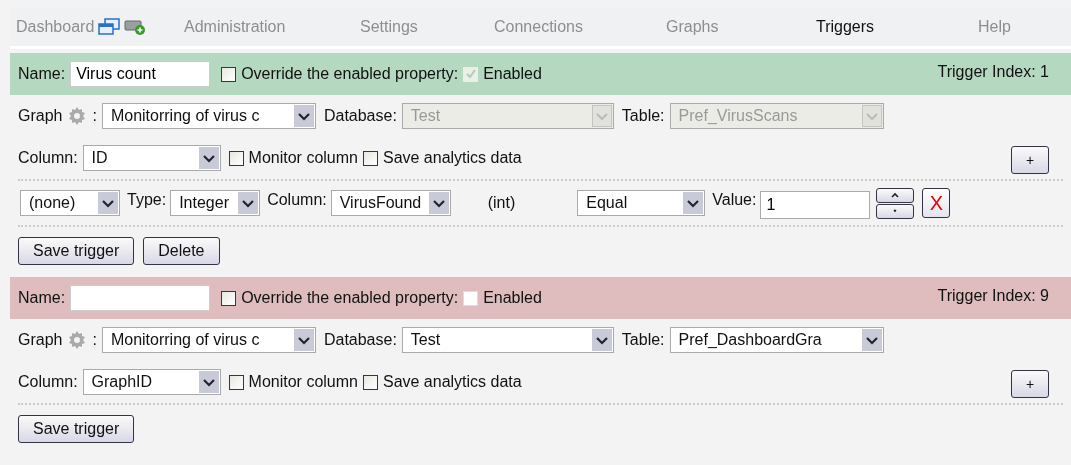 This screenshot has width=1071, height=465. I want to click on add-monitor-icon, so click(135, 27).